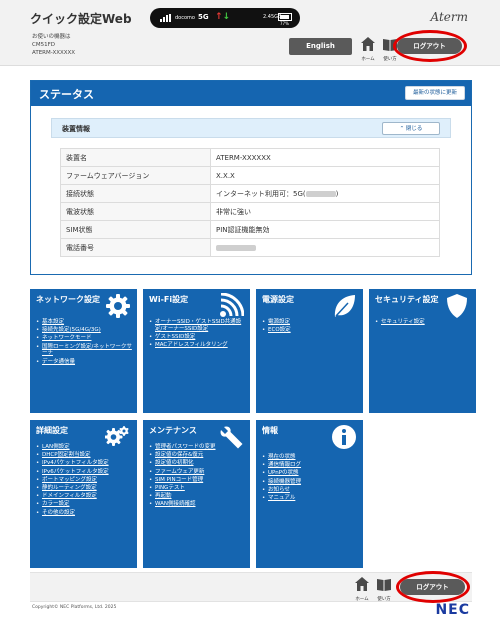  I want to click on footer-usage-guide-button: 使い方, so click(384, 589).